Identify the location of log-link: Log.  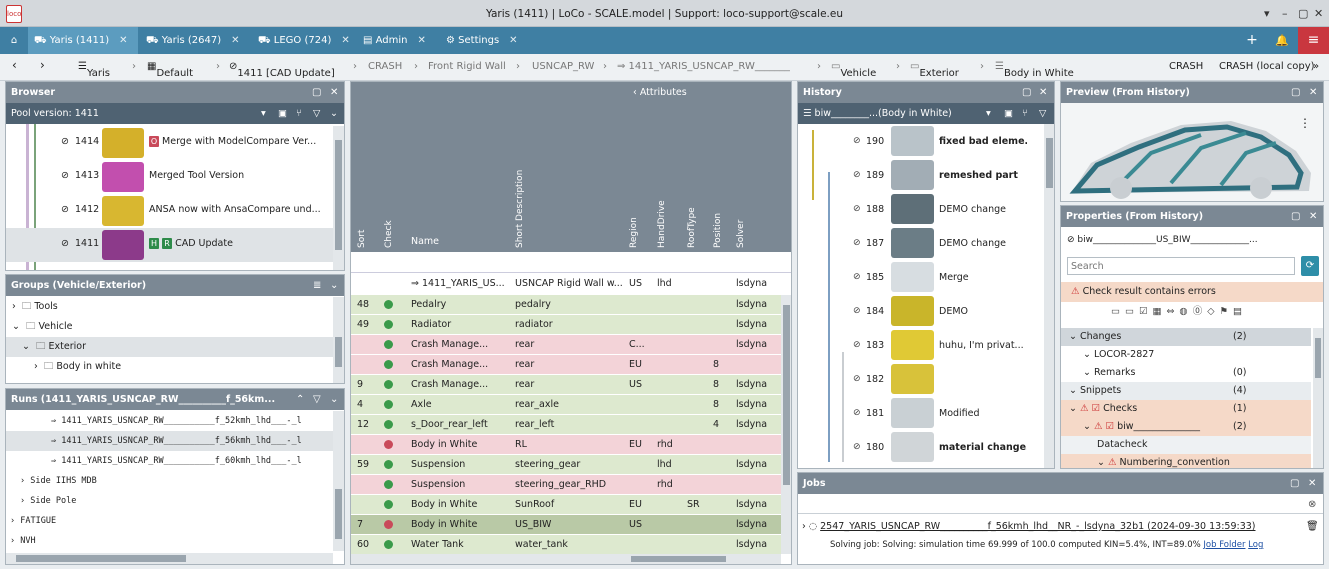
(1255, 545).